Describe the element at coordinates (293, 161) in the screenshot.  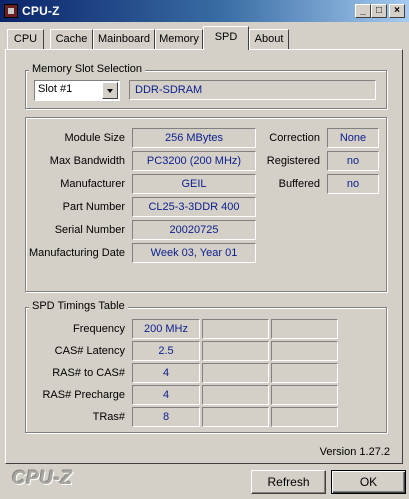
I see `registered-label: Registered` at that location.